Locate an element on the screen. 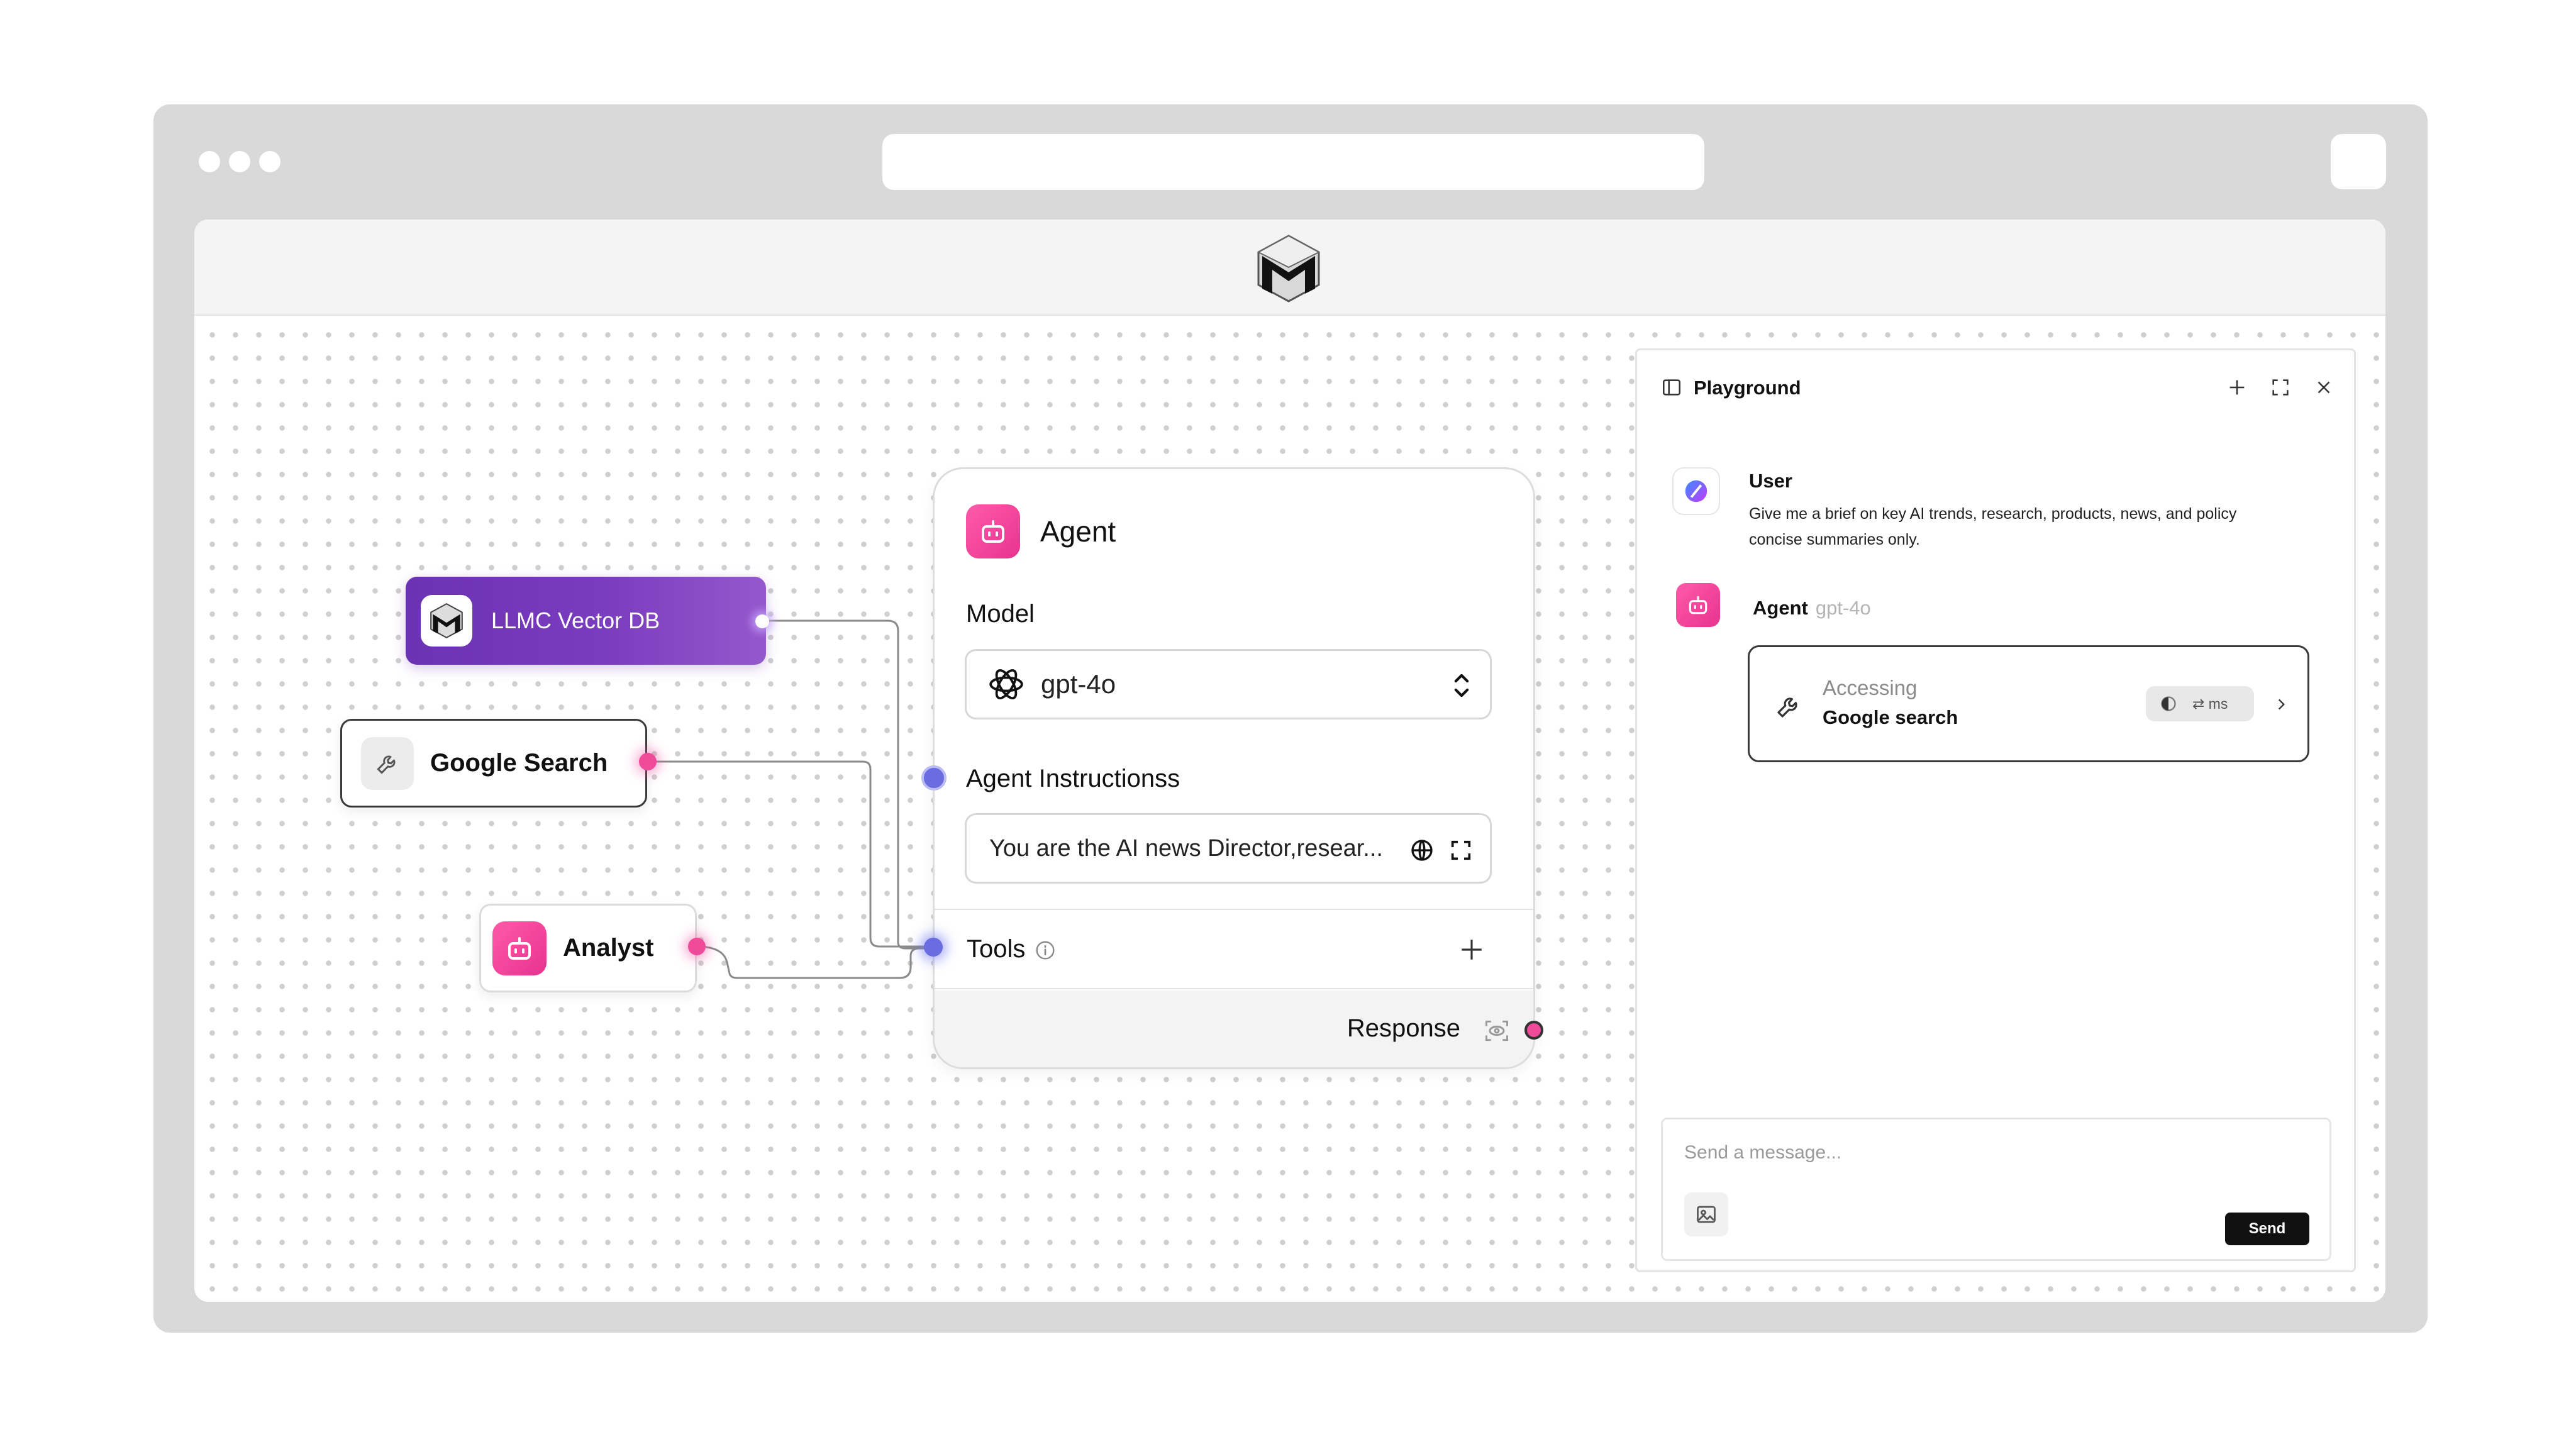  tool-status-label: Accessing is located at coordinates (1870, 687).